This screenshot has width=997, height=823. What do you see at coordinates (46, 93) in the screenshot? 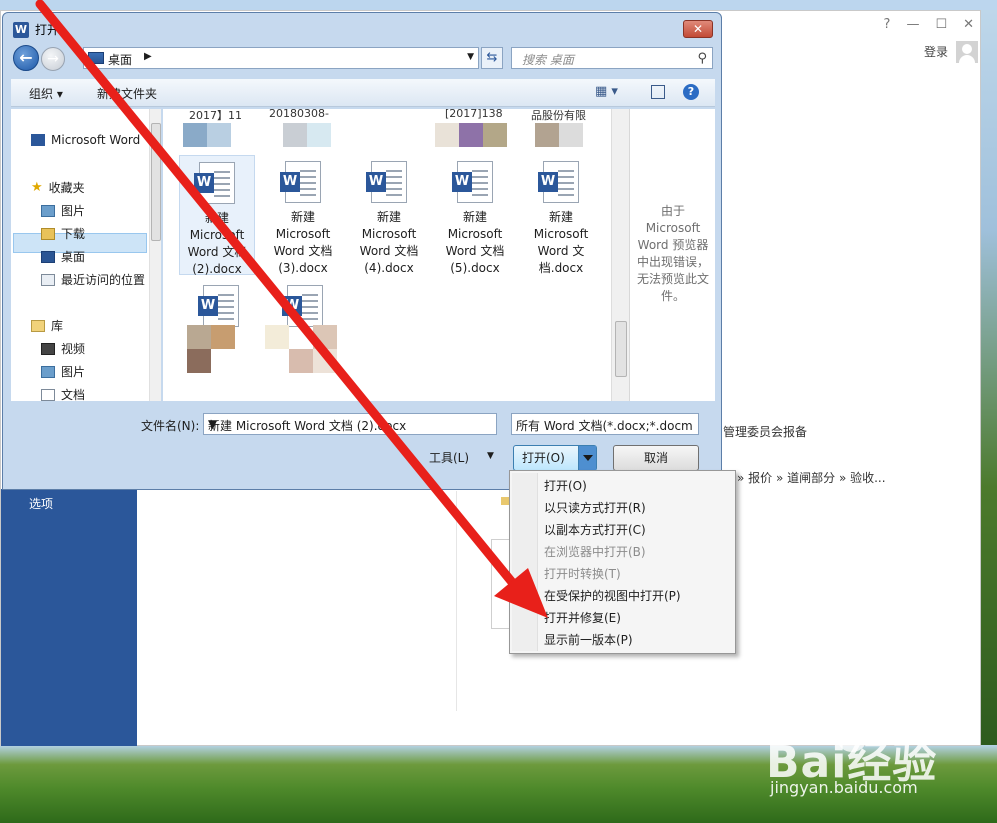
I see `organize-button: 组织 ▾` at bounding box center [46, 93].